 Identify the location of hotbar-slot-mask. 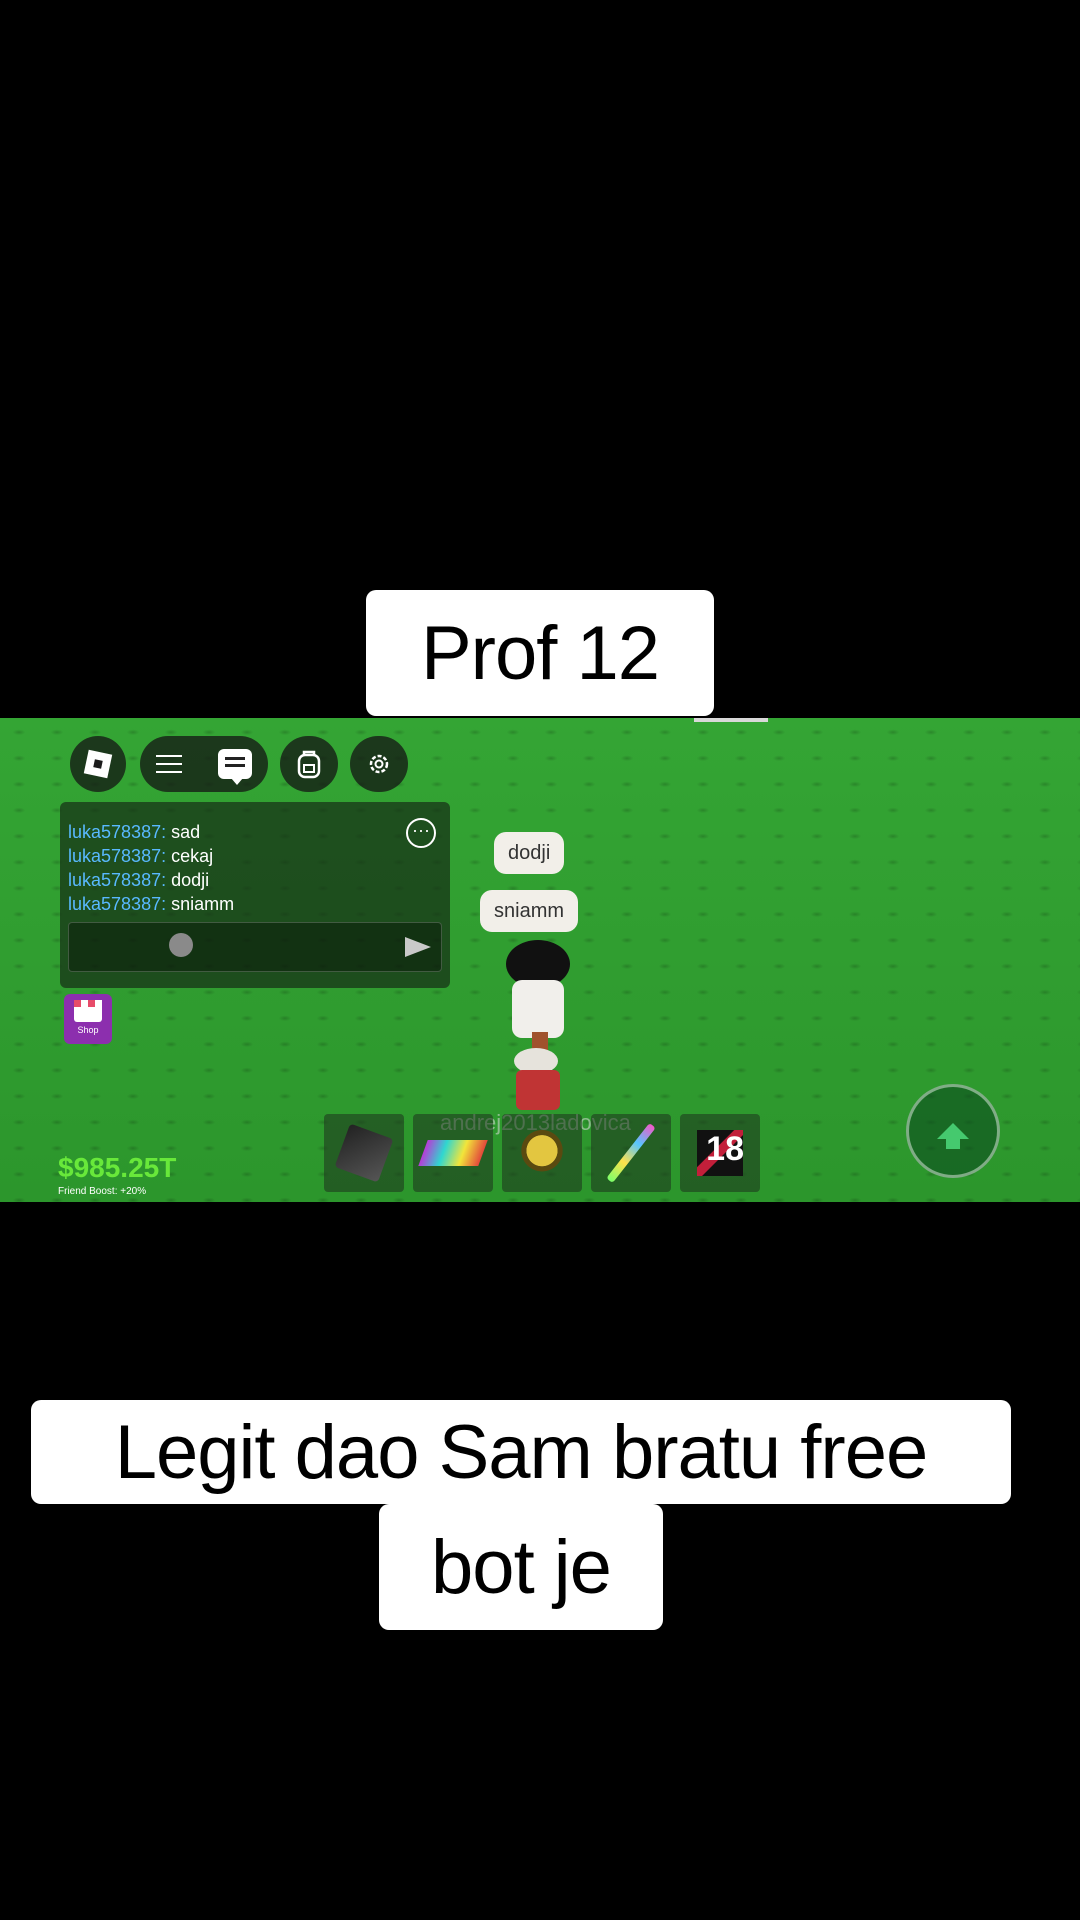
(542, 1153).